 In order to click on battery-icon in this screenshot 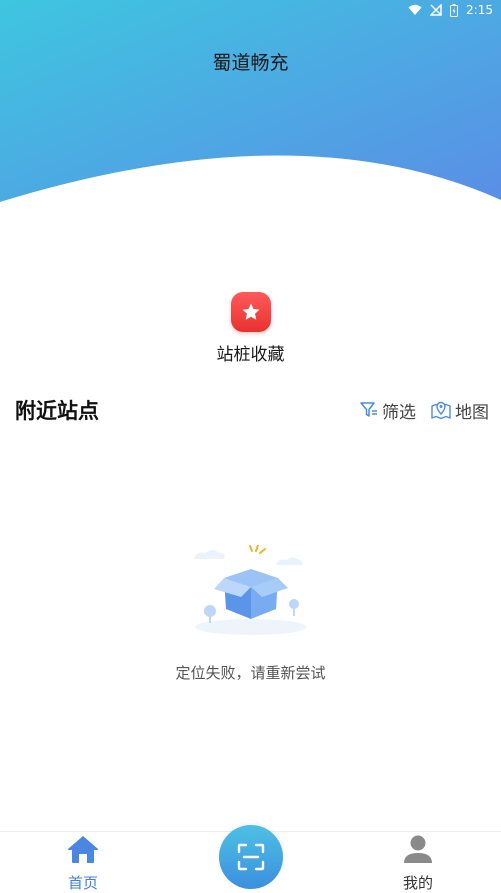, I will do `click(454, 10)`.